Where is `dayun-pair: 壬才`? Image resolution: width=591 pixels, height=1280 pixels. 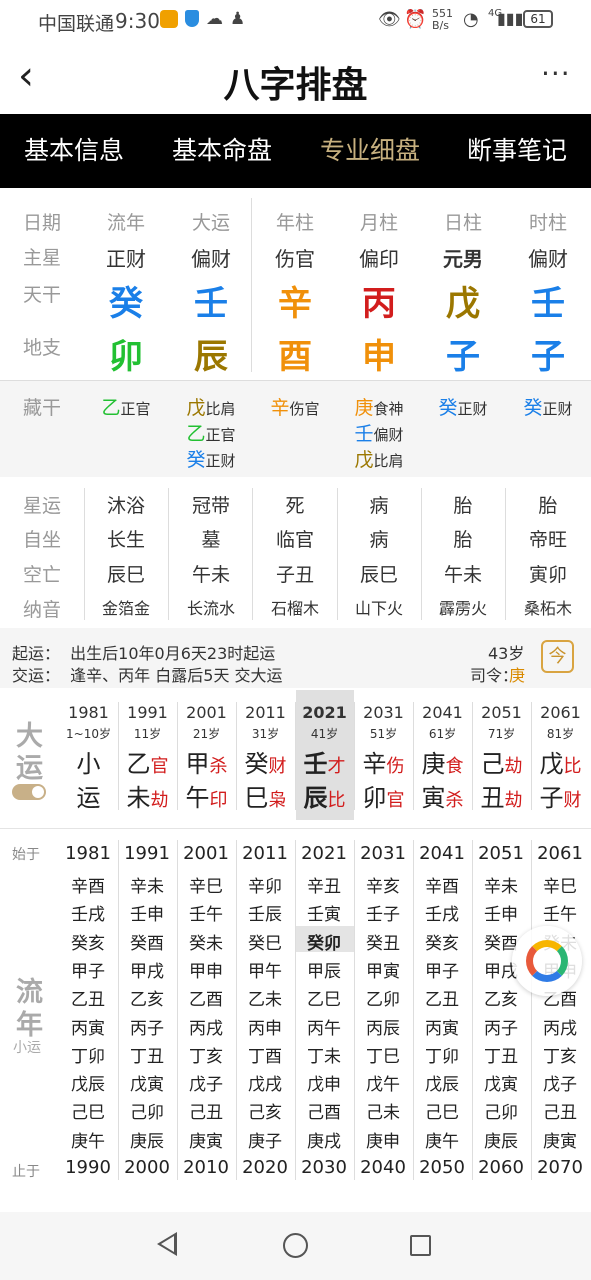 dayun-pair: 壬才 is located at coordinates (324, 761).